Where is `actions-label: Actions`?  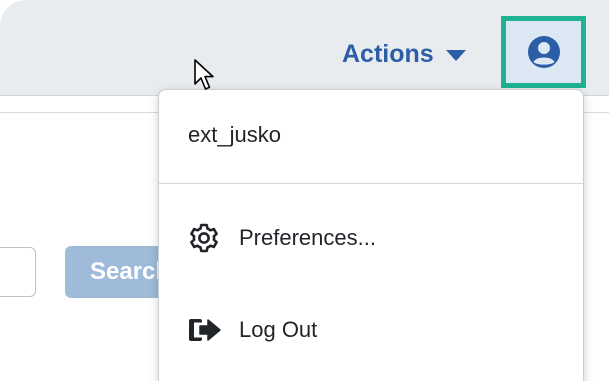
actions-label: Actions is located at coordinates (388, 53).